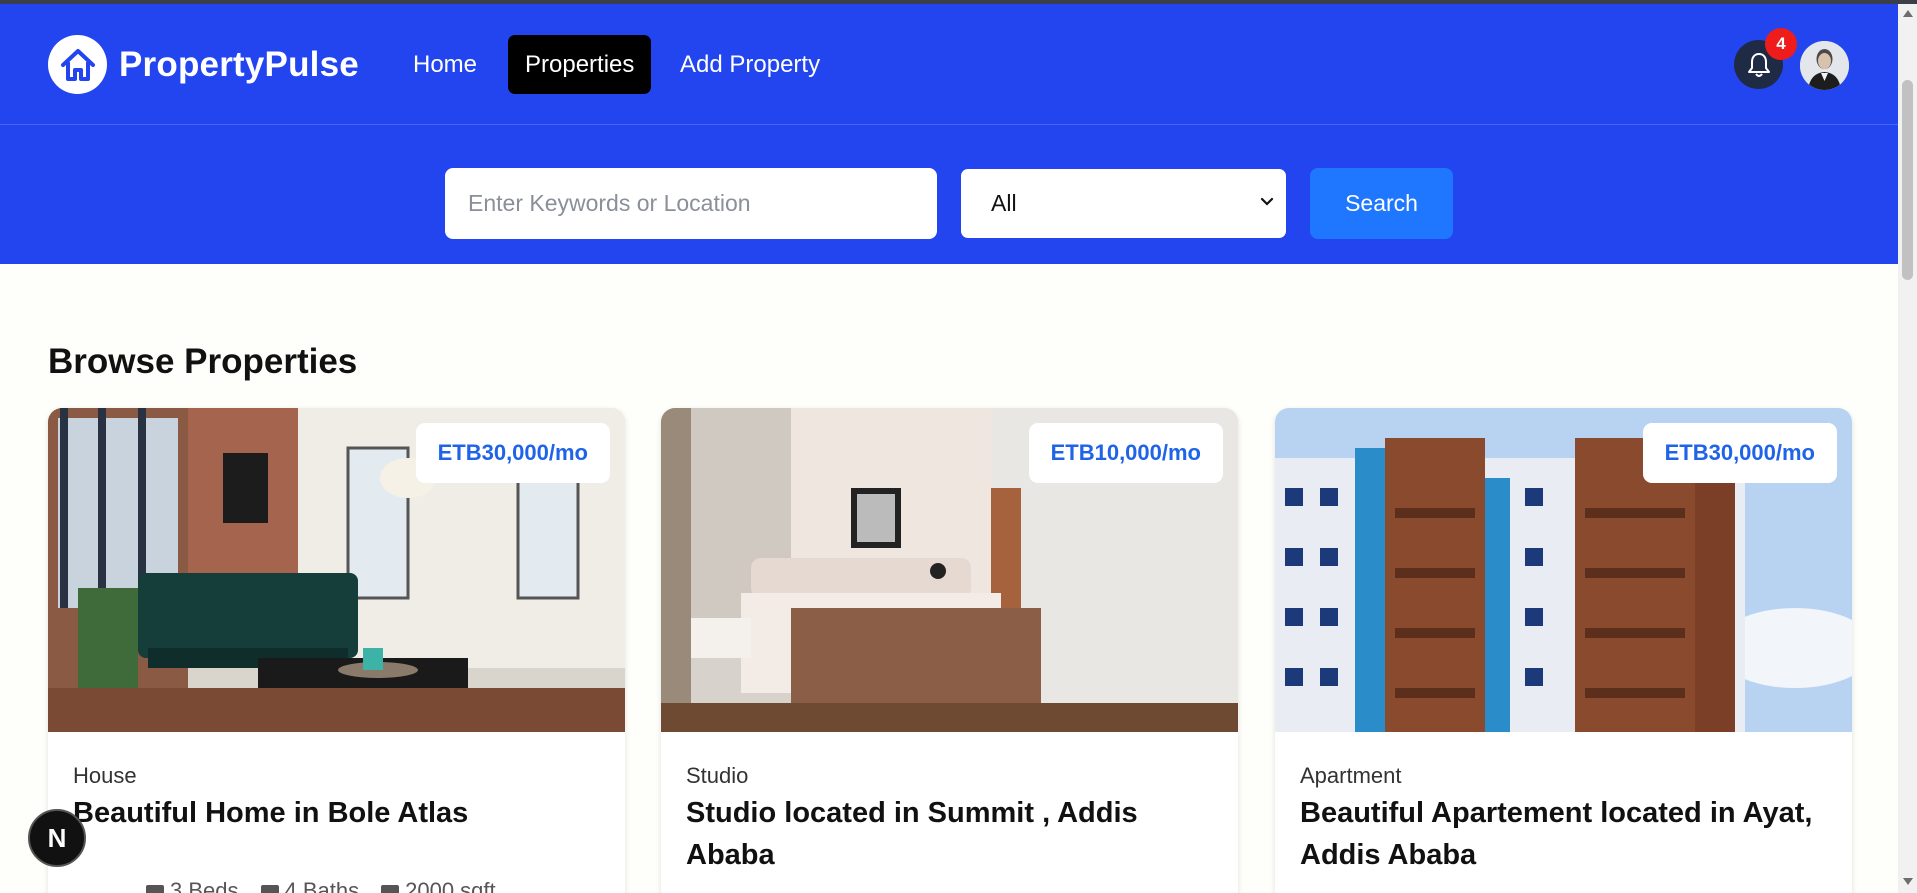 The height and width of the screenshot is (893, 1917). I want to click on beds-label: 3 Beds, so click(204, 885).